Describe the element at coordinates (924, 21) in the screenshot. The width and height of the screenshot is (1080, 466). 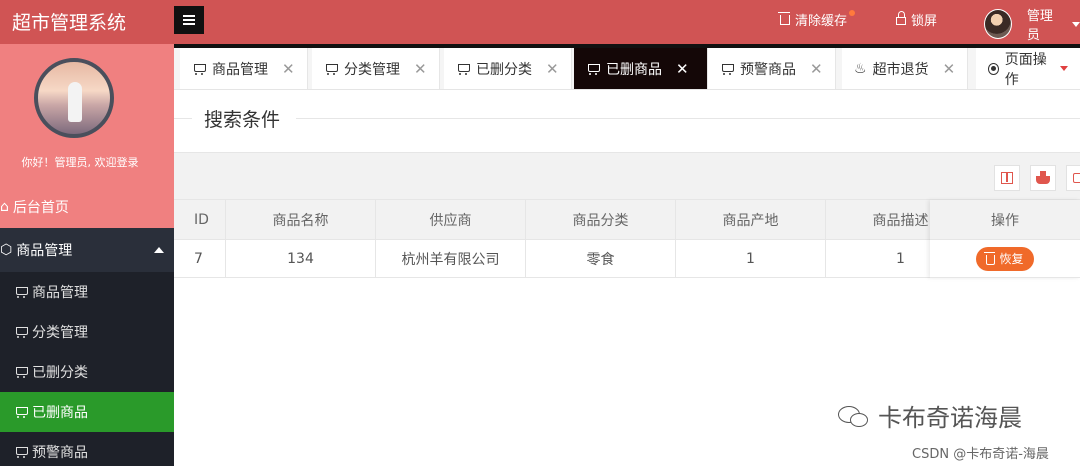
I see `lock-screen-label: 锁屏` at that location.